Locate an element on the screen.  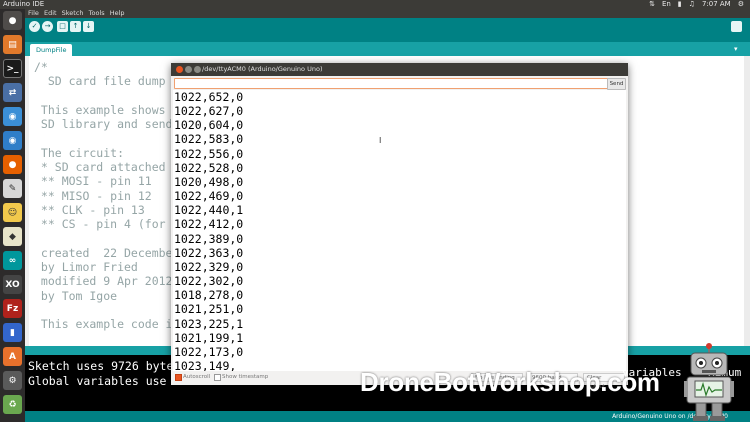
verify-button: ✓ is located at coordinates (34, 26).